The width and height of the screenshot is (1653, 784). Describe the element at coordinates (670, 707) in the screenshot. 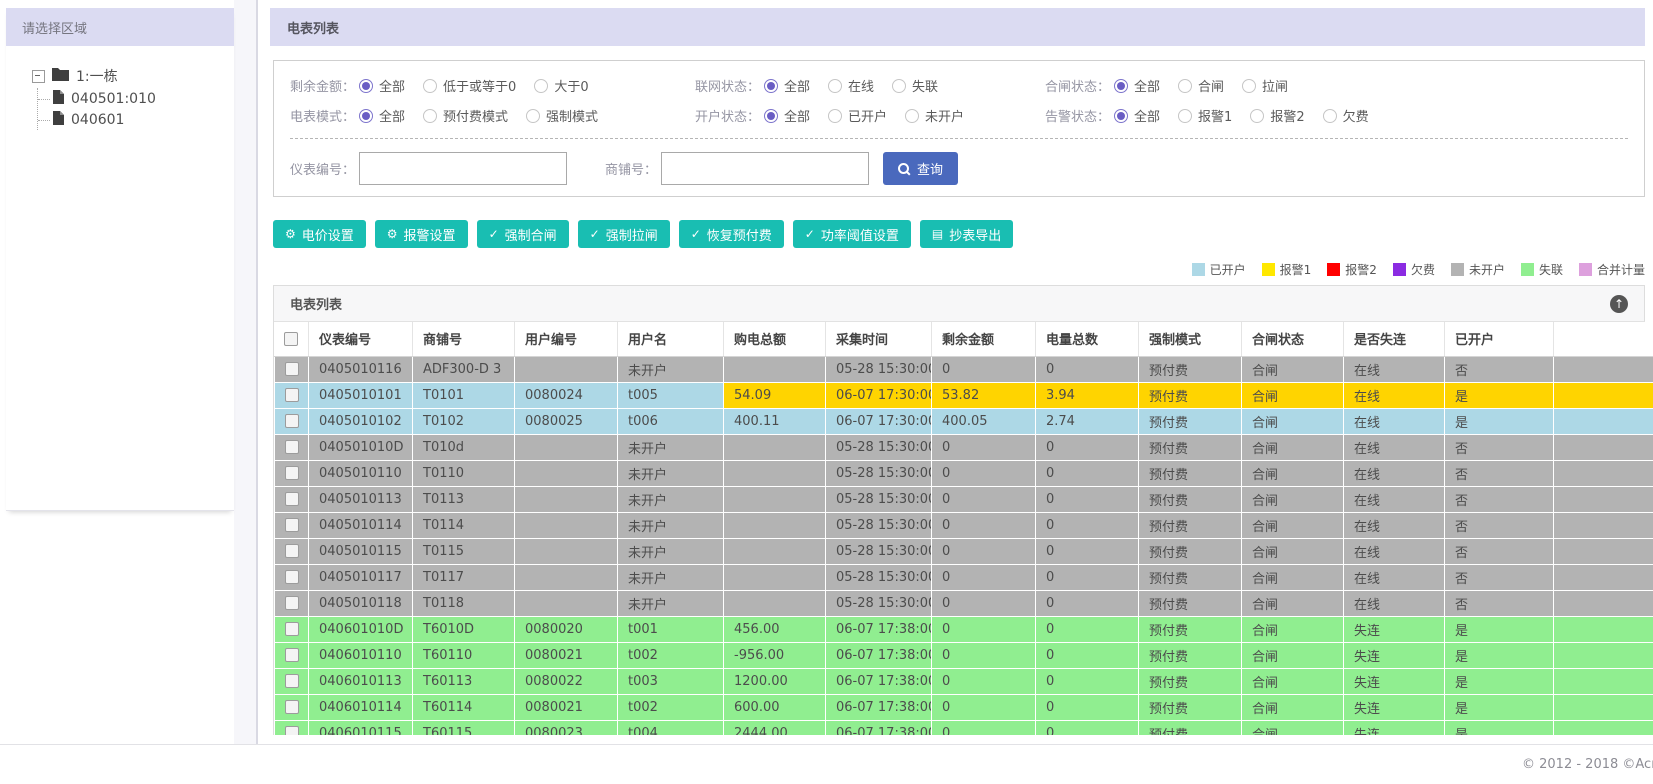

I see `table-cell: t002` at that location.